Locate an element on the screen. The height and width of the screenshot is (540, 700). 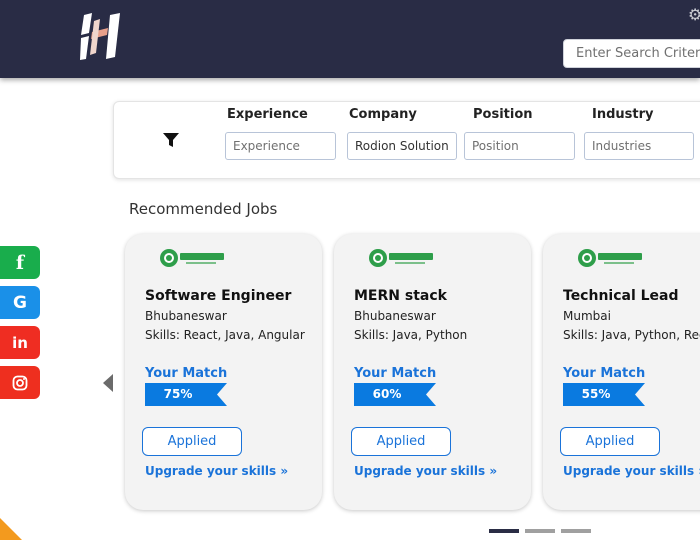
top-header: ⚙ is located at coordinates (350, 39).